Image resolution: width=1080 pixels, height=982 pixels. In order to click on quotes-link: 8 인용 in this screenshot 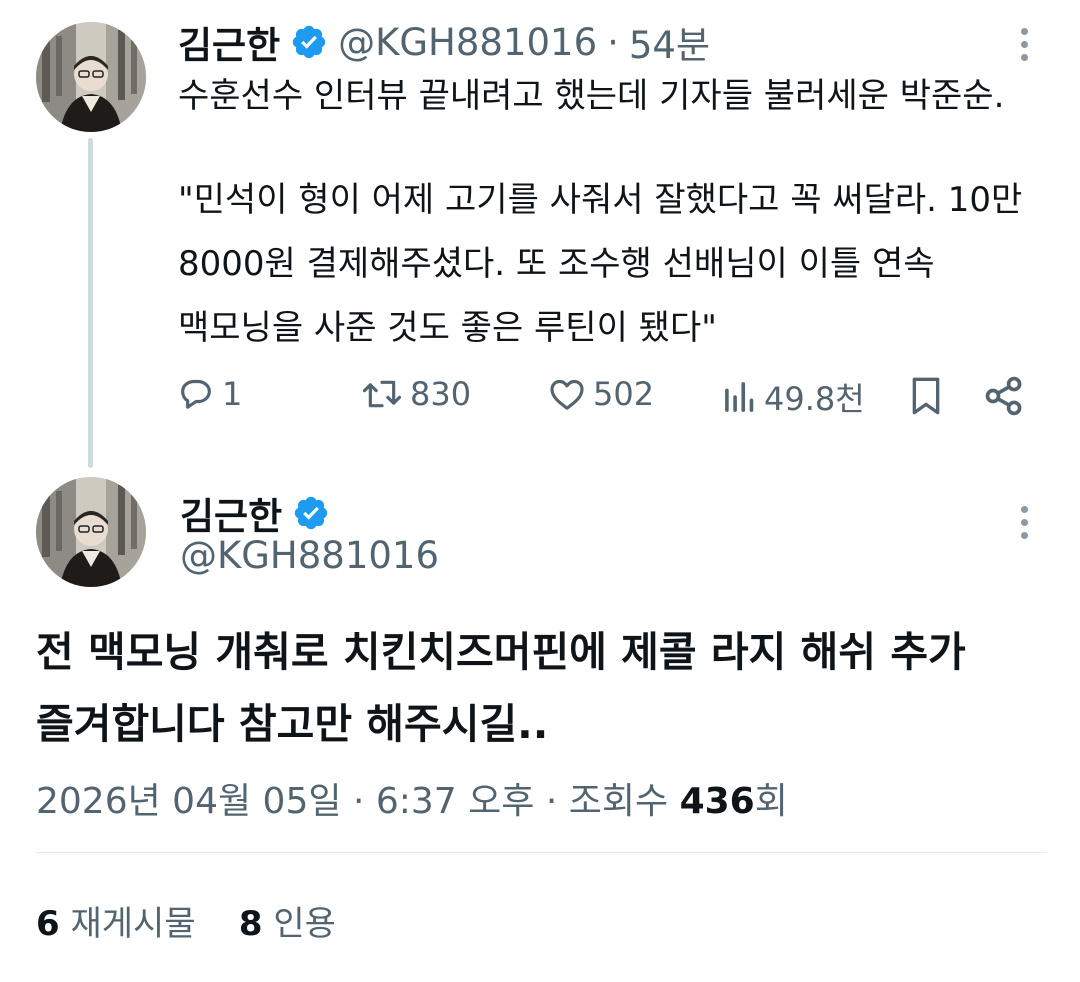, I will do `click(287, 924)`.